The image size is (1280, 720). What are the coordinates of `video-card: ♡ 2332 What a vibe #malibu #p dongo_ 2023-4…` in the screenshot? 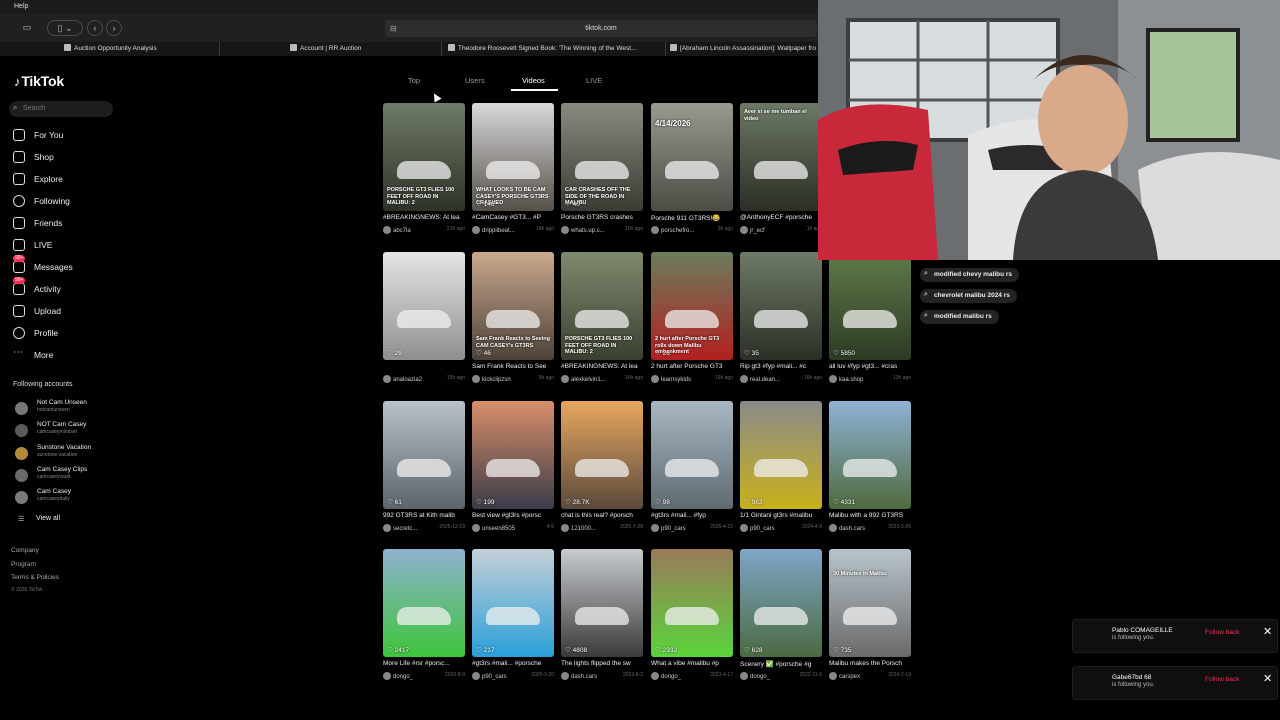 It's located at (692, 615).